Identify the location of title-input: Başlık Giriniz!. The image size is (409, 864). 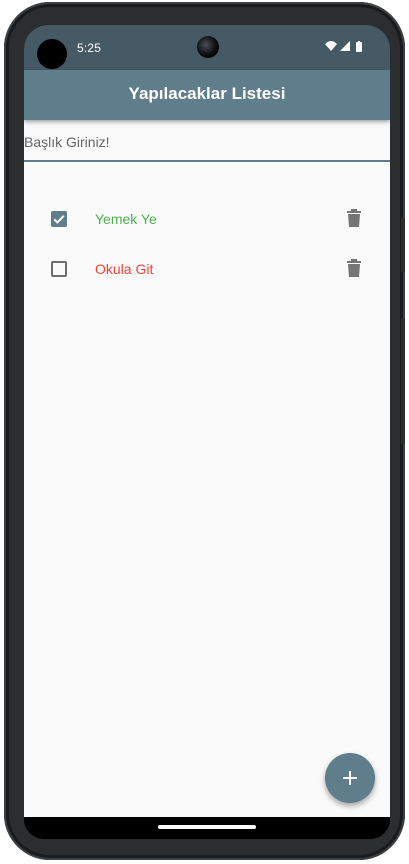
(207, 141).